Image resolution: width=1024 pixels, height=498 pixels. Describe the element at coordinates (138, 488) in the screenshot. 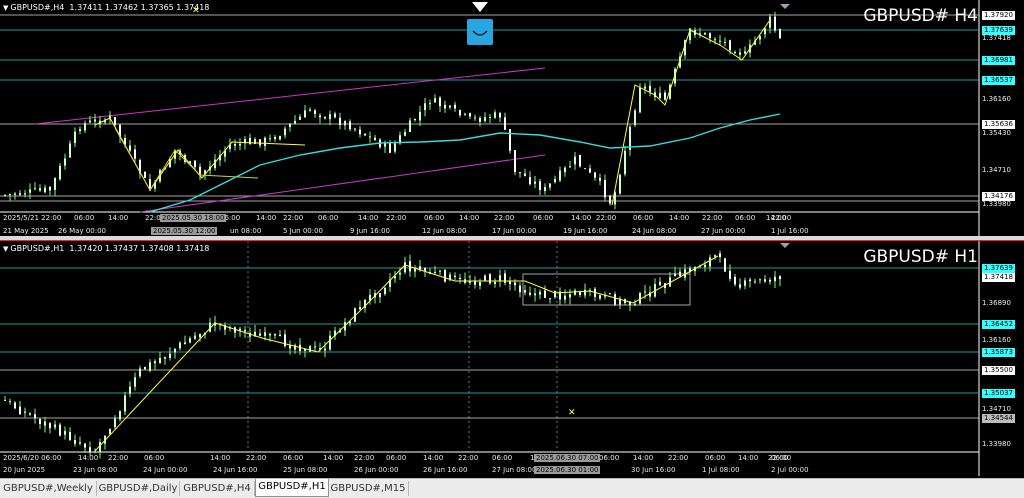

I see `tab-gbpusd-daily: GBPUSD#,Daily` at that location.